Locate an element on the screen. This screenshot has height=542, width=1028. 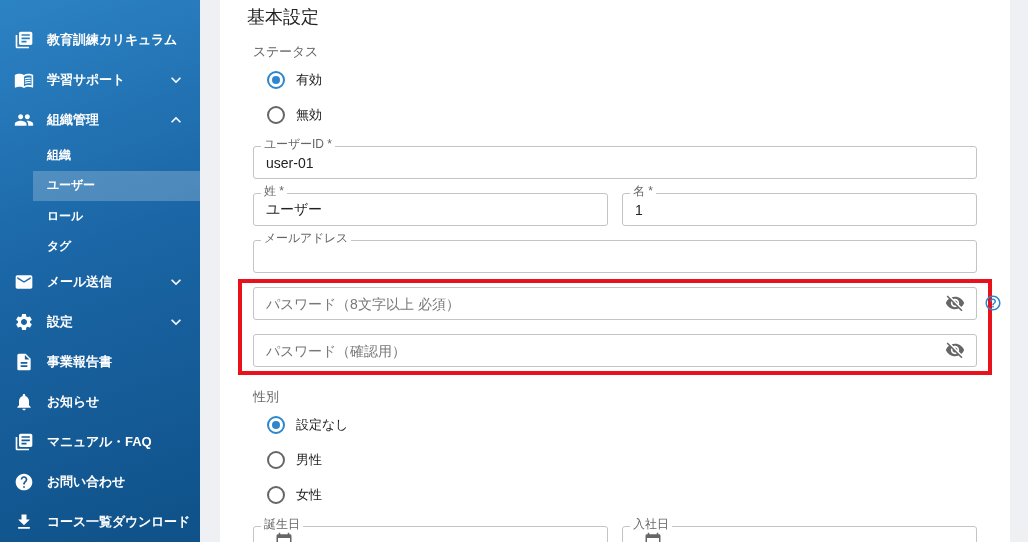
field-label: 入社日 is located at coordinates (651, 524).